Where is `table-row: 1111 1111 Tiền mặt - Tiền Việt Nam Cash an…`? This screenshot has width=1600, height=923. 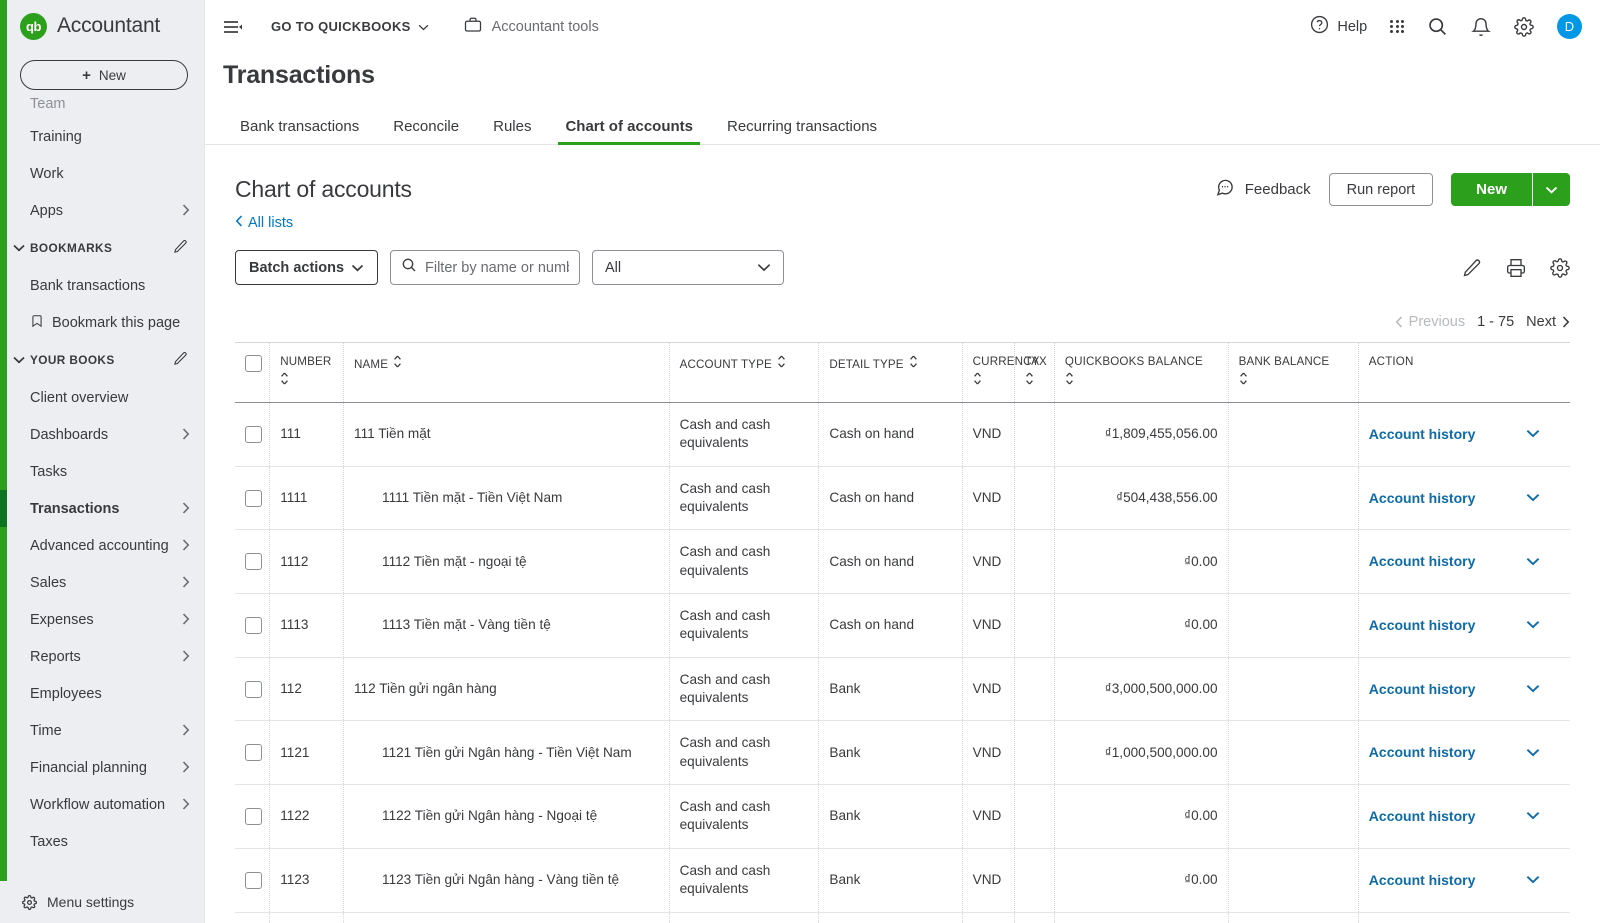
table-row: 1111 1111 Tiền mặt - Tiền Việt Nam Cash an… is located at coordinates (902, 498).